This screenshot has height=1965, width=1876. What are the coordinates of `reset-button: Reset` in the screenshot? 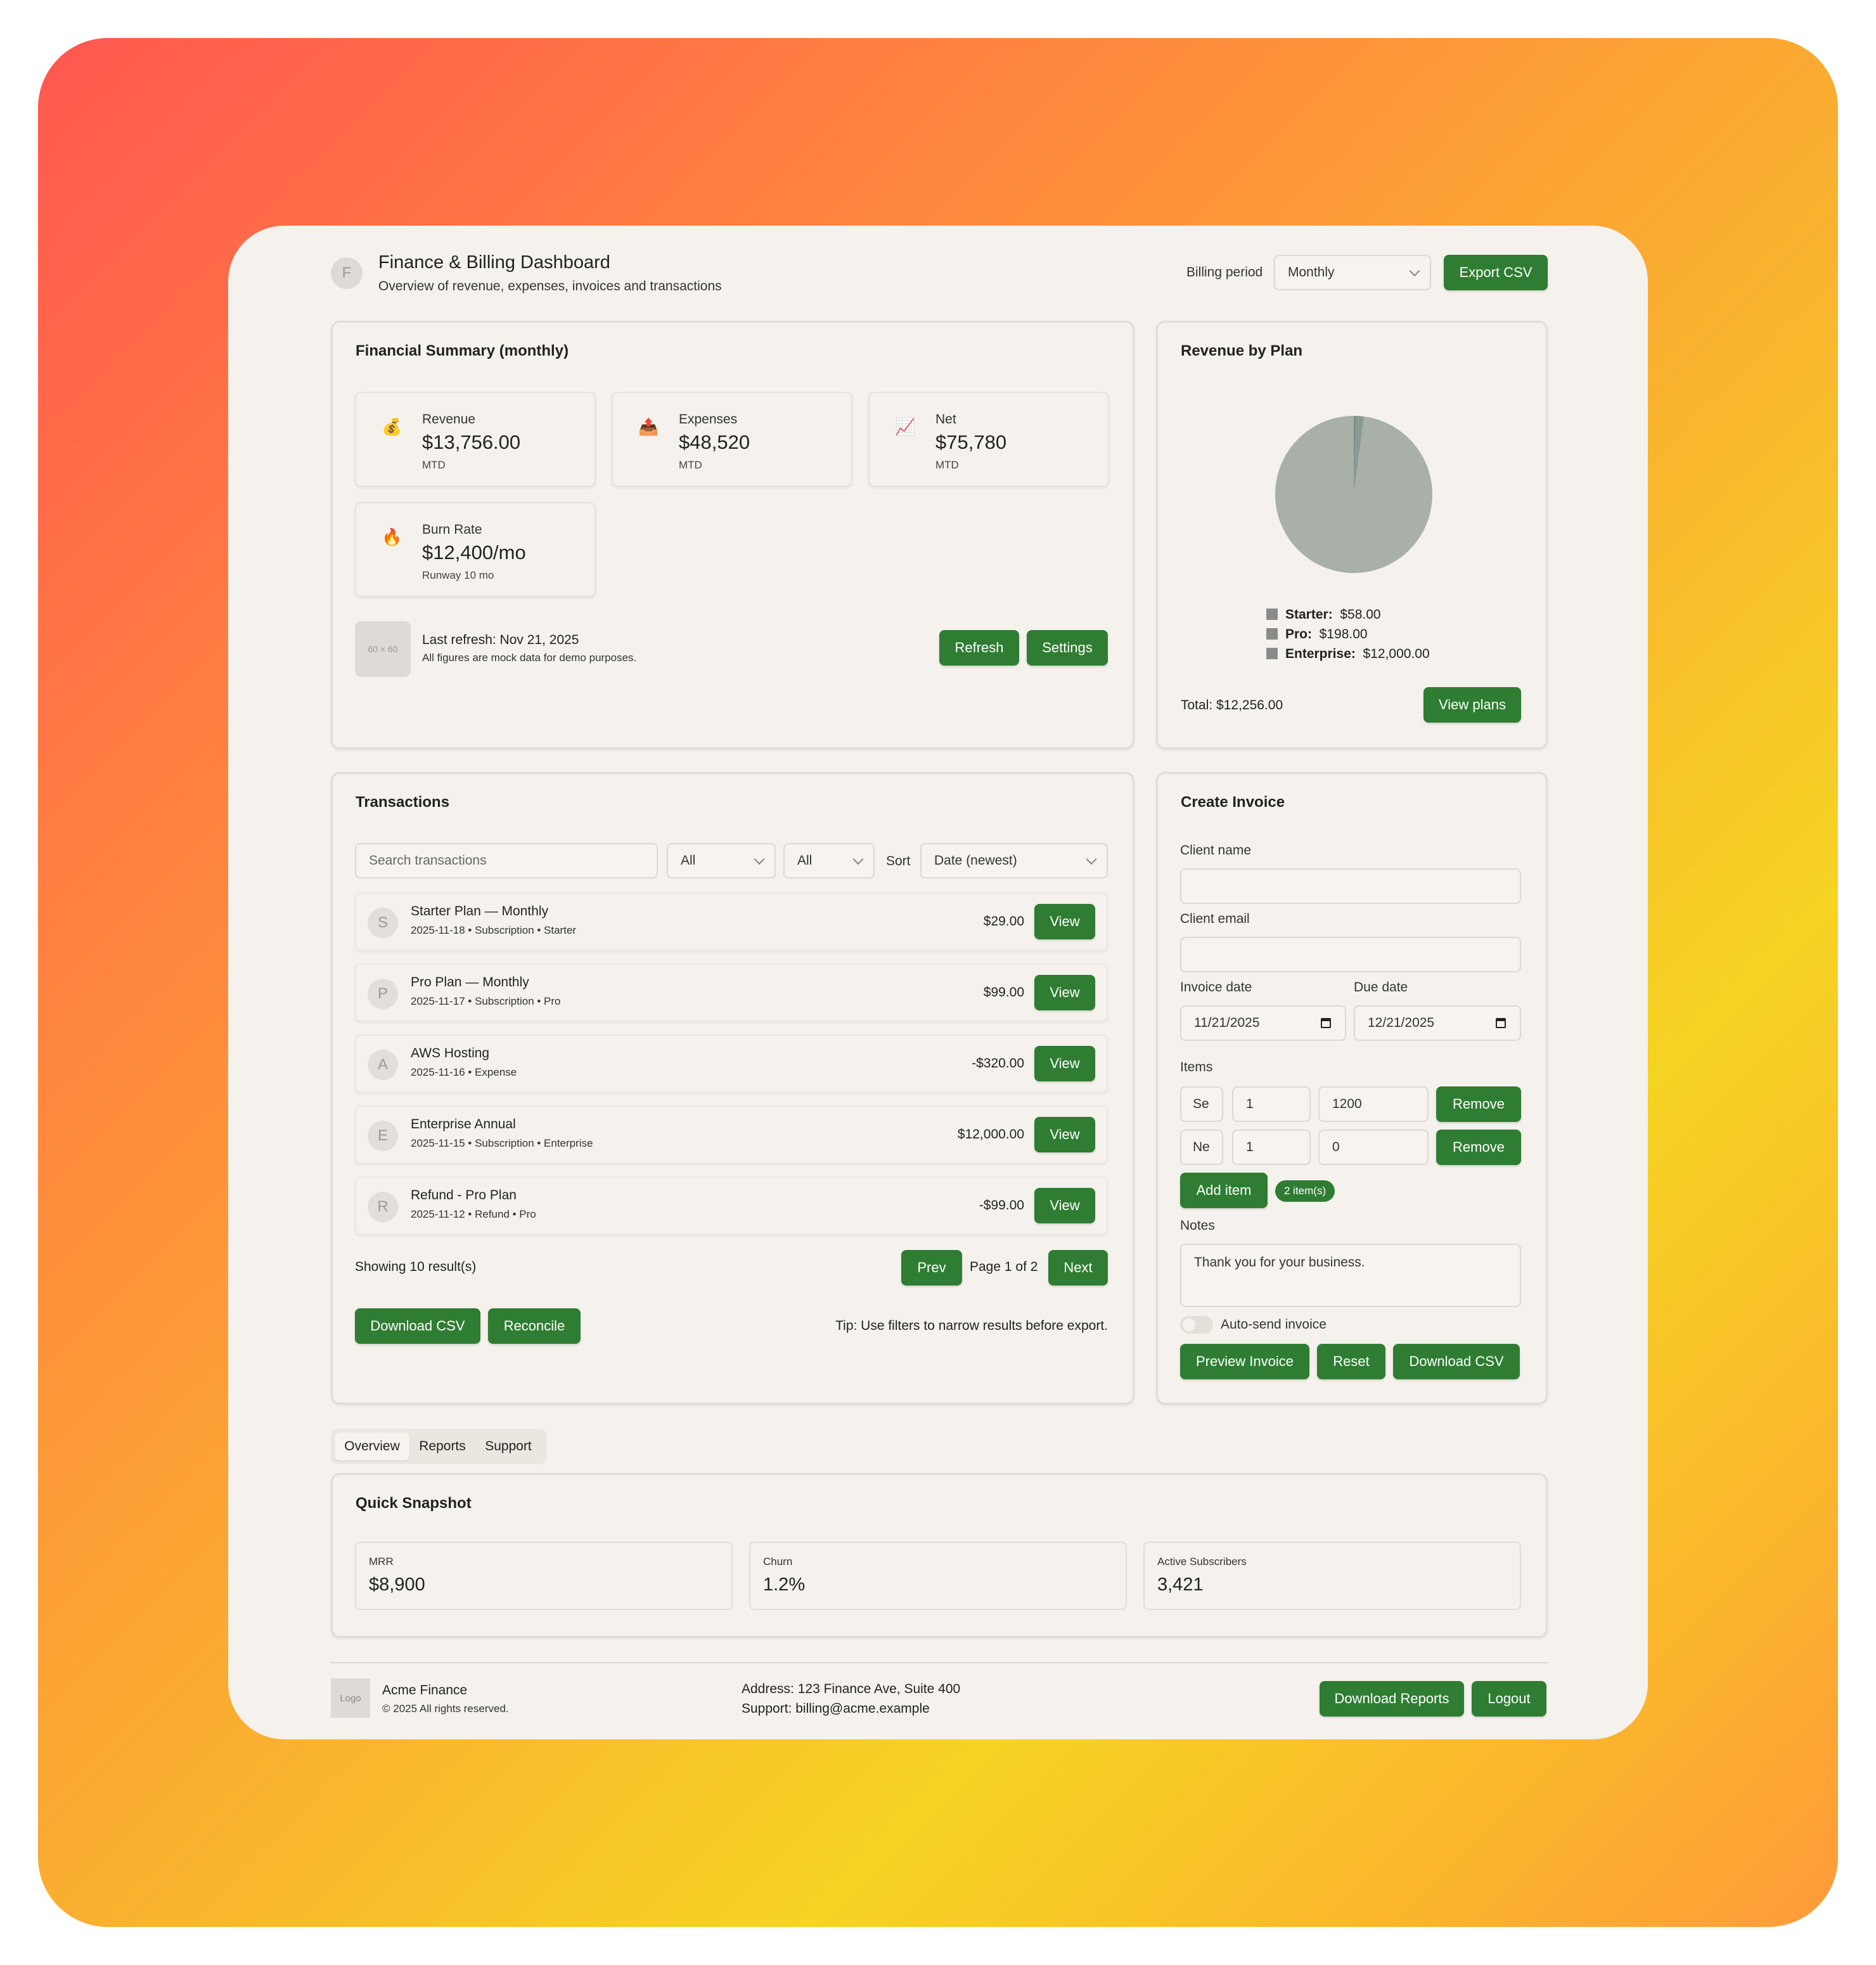 It's located at (1351, 1361).